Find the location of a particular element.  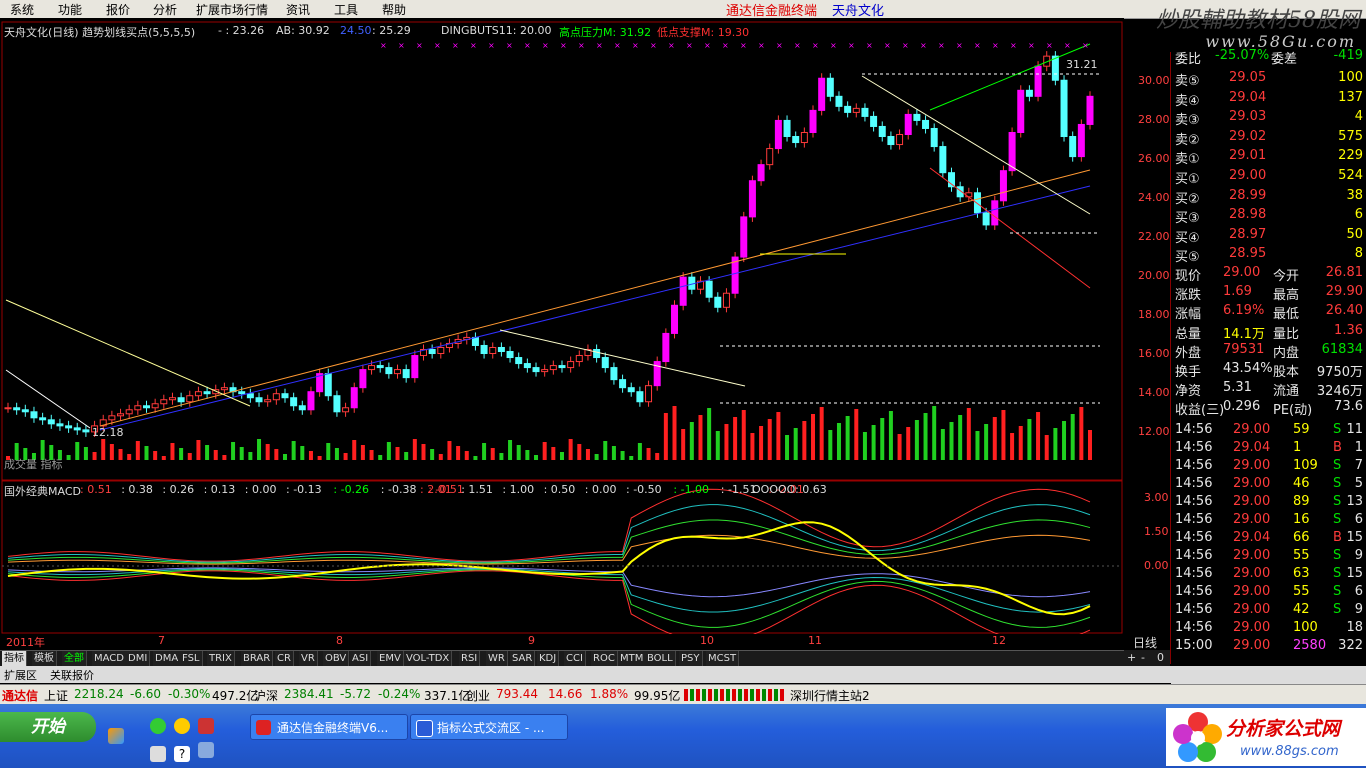

menu-ext-market: 扩展市场行情 is located at coordinates (232, 9).